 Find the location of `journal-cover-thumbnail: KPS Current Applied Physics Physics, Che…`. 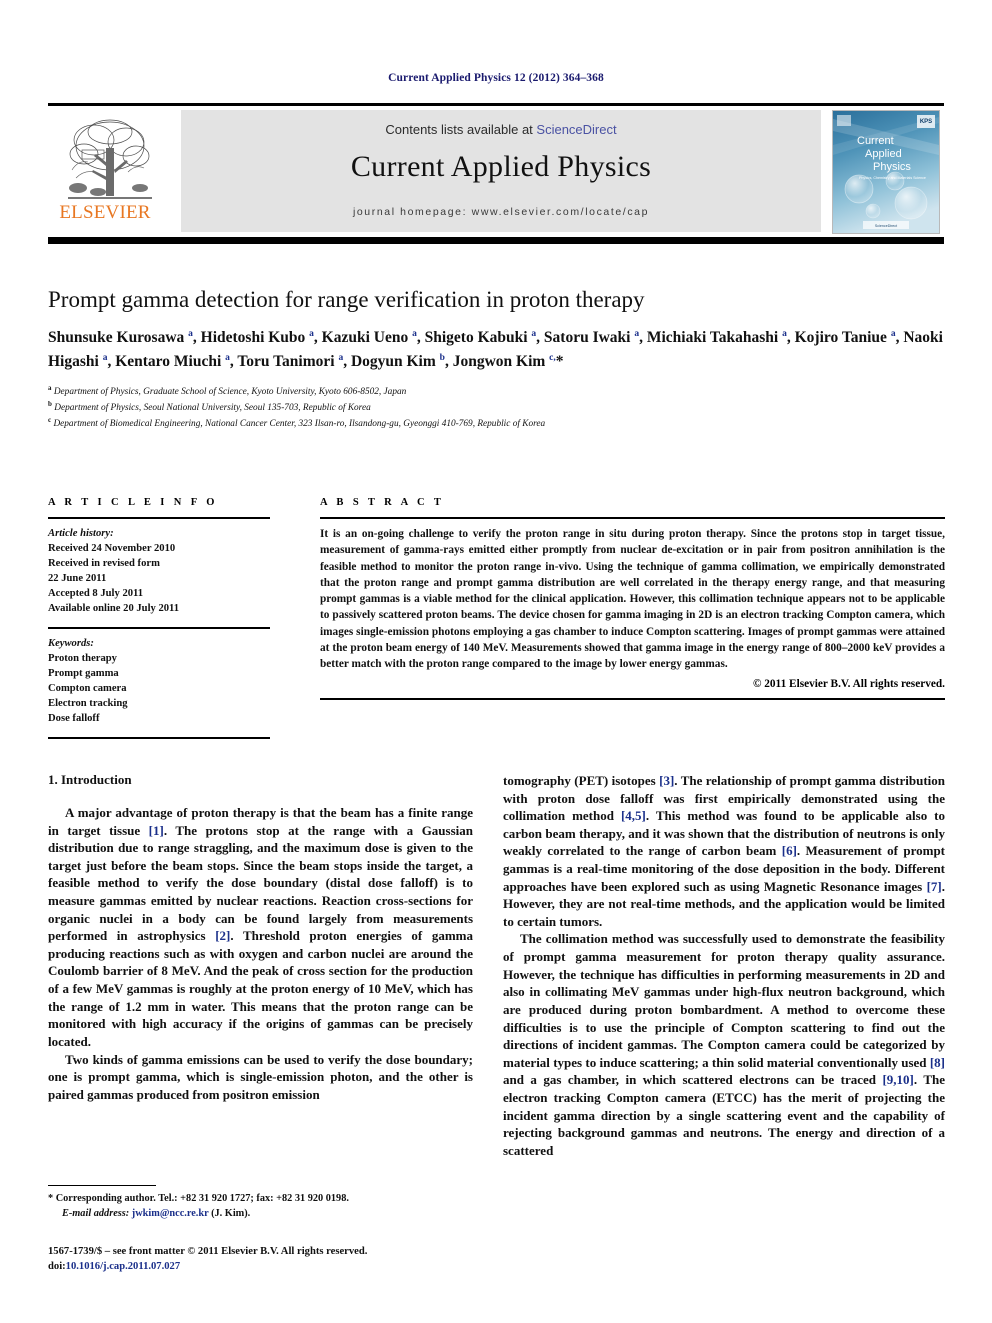

journal-cover-thumbnail: KPS Current Applied Physics Physics, Che… is located at coordinates (886, 172).